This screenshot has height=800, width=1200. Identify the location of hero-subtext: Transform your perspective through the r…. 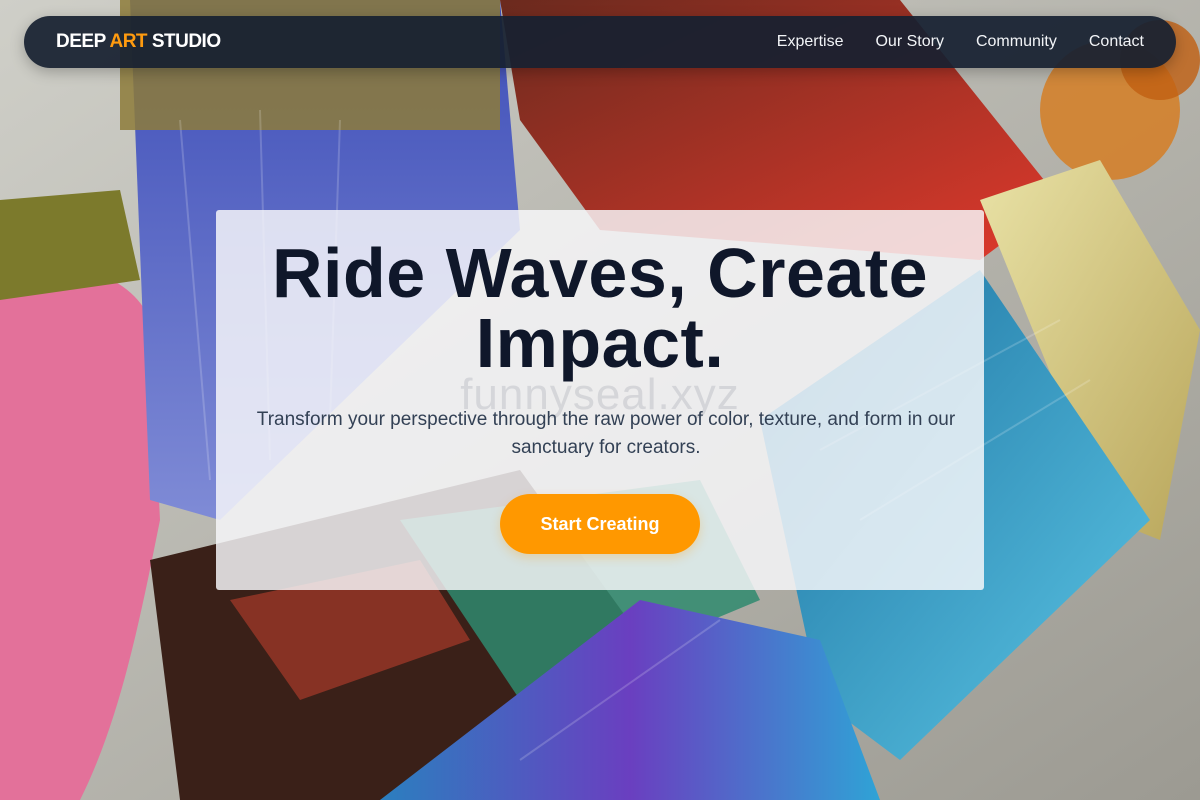
(606, 433).